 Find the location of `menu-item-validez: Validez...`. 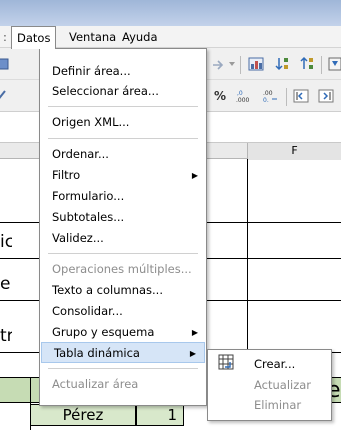

menu-item-validez: Validez... is located at coordinates (123, 238).